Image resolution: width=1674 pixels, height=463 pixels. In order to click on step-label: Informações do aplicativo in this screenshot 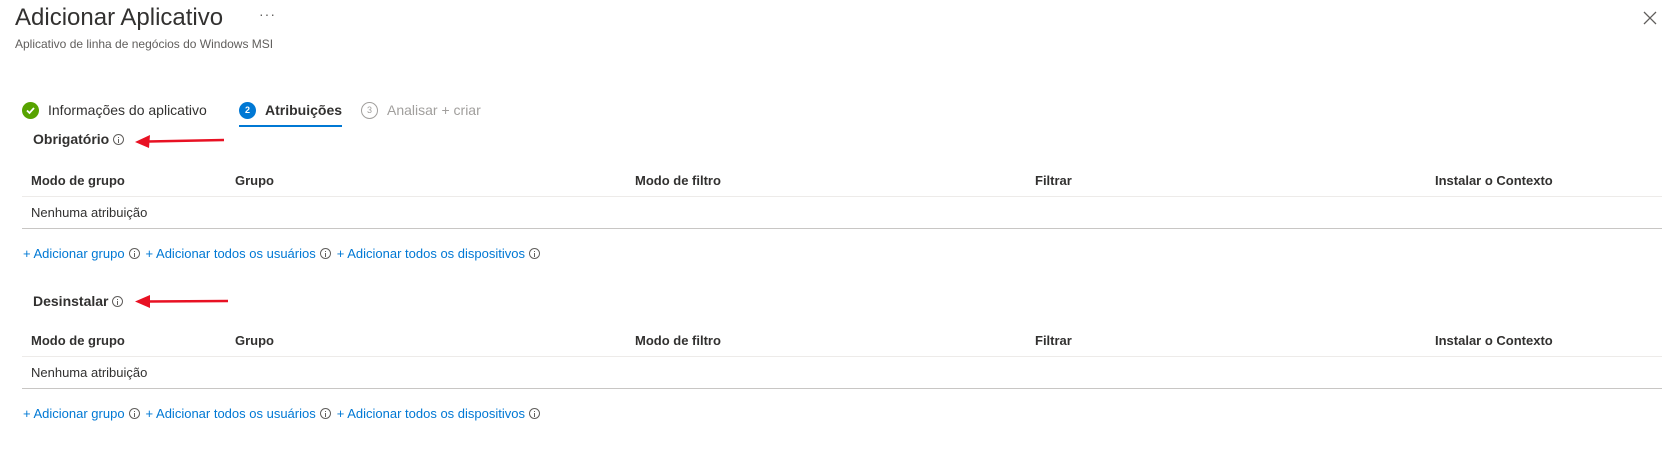, I will do `click(127, 110)`.